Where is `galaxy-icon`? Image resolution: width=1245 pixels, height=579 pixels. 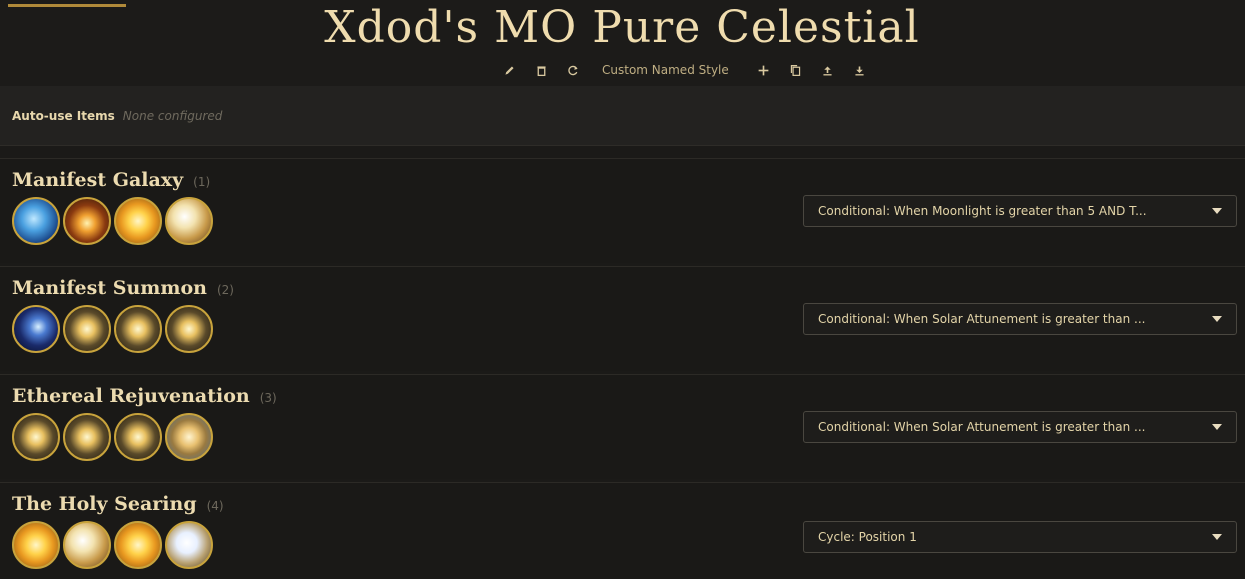
galaxy-icon is located at coordinates (36, 329).